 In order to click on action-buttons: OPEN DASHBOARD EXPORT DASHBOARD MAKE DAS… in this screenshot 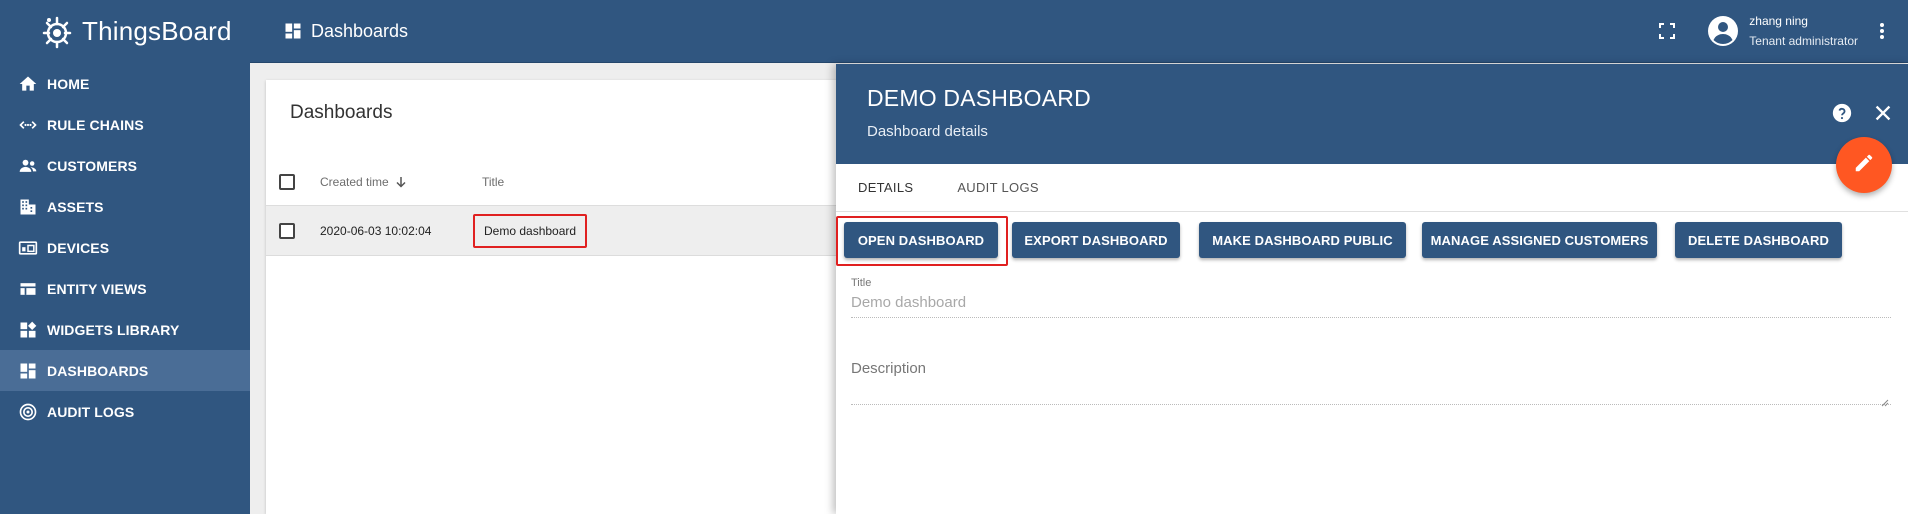, I will do `click(1372, 241)`.